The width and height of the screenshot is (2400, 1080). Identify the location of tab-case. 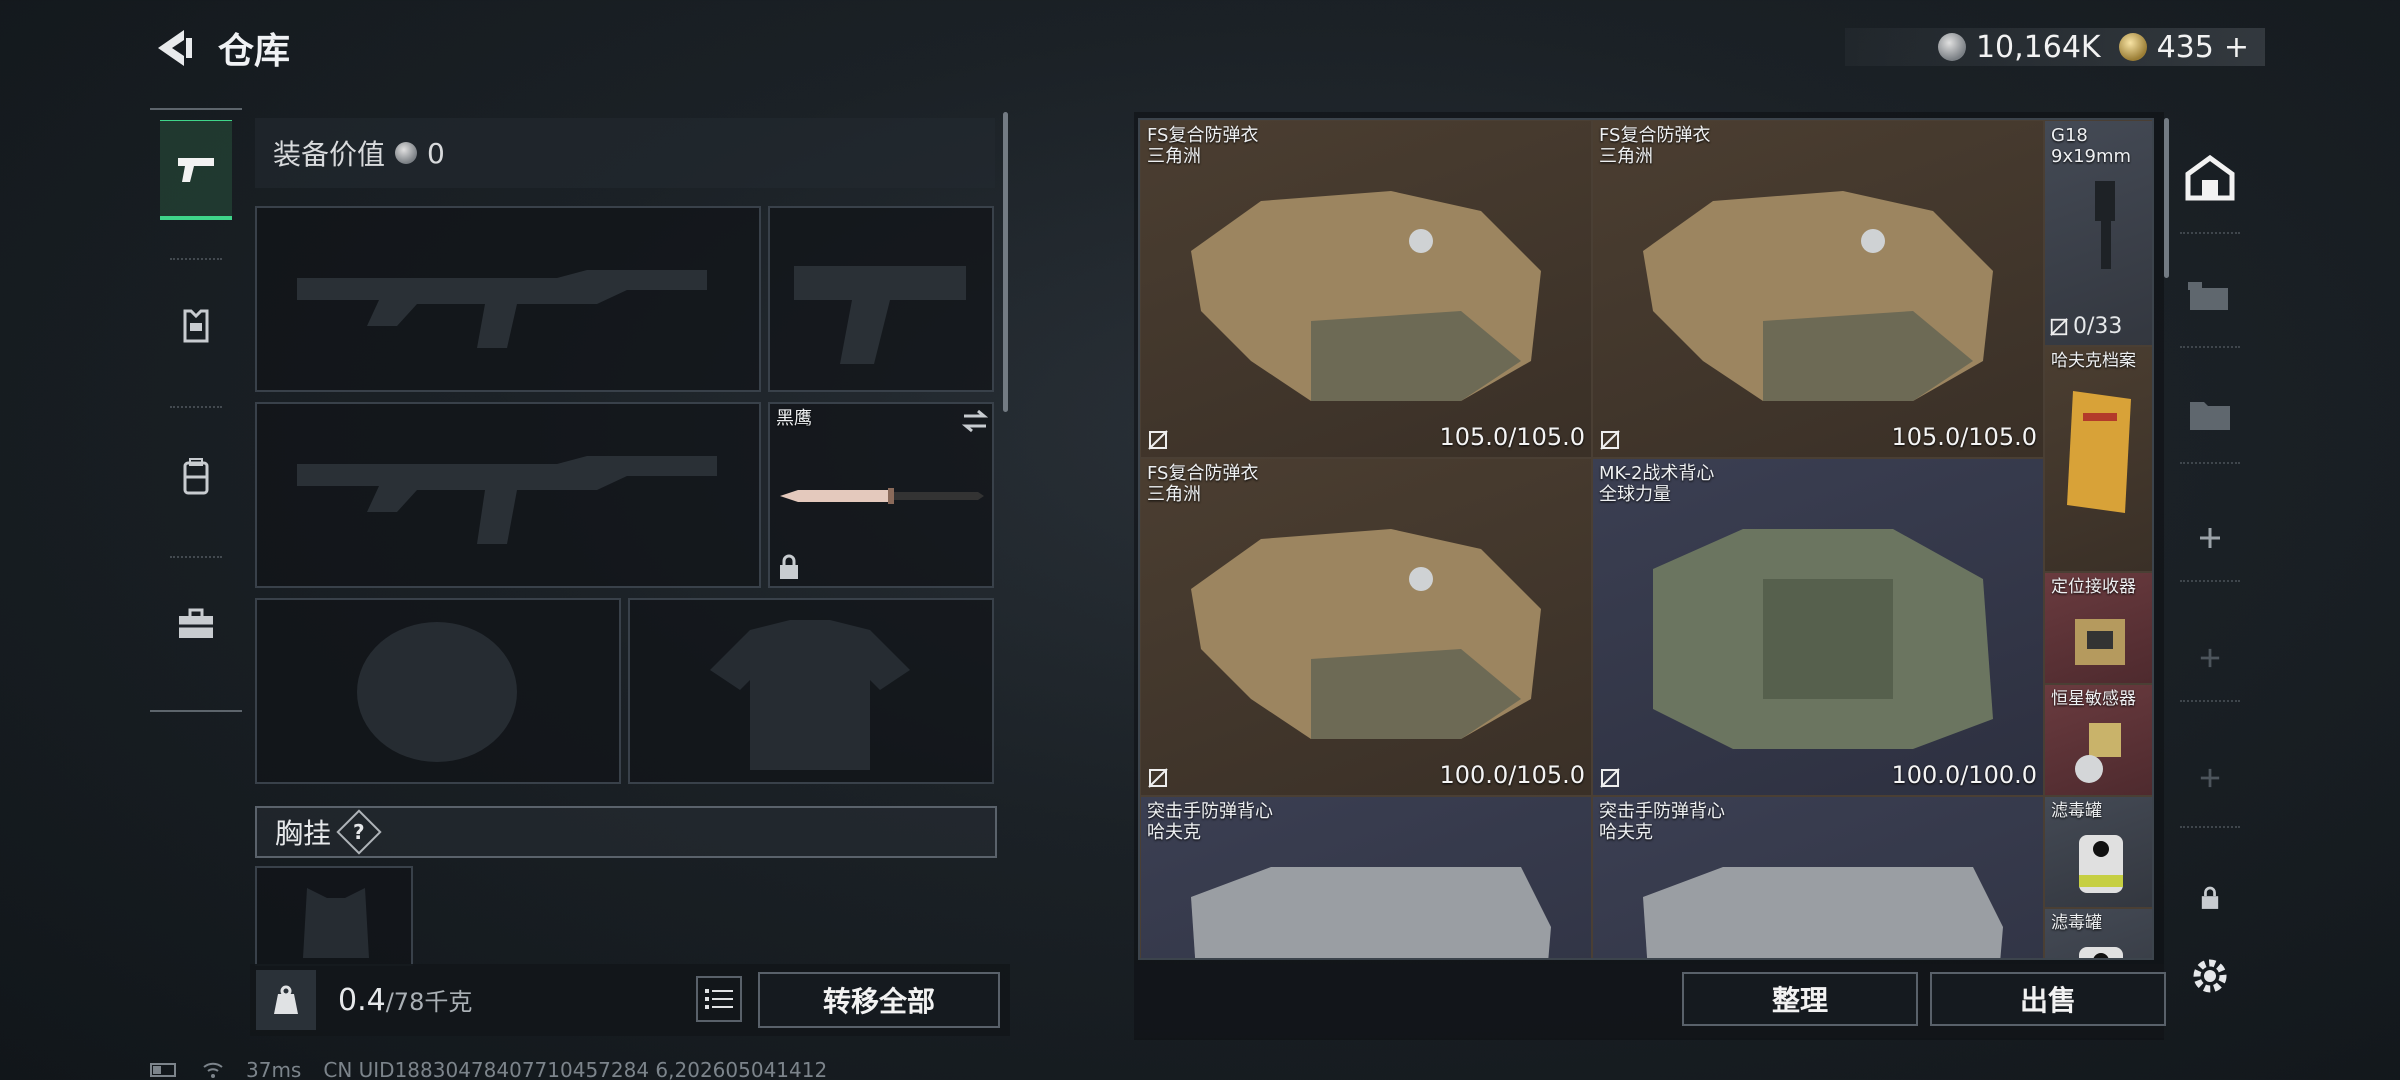
(196, 624).